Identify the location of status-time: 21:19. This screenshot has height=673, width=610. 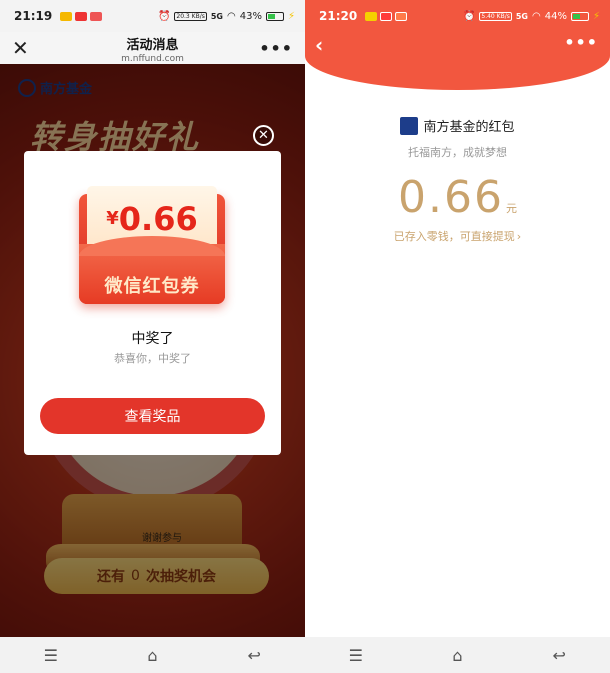
(33, 16).